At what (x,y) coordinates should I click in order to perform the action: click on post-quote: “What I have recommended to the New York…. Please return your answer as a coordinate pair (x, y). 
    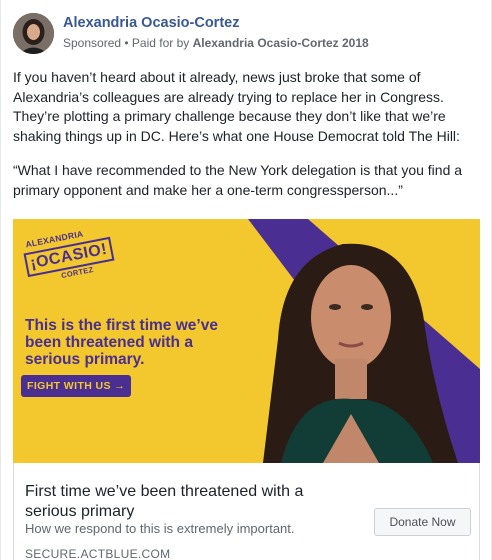
    Looking at the image, I should click on (238, 180).